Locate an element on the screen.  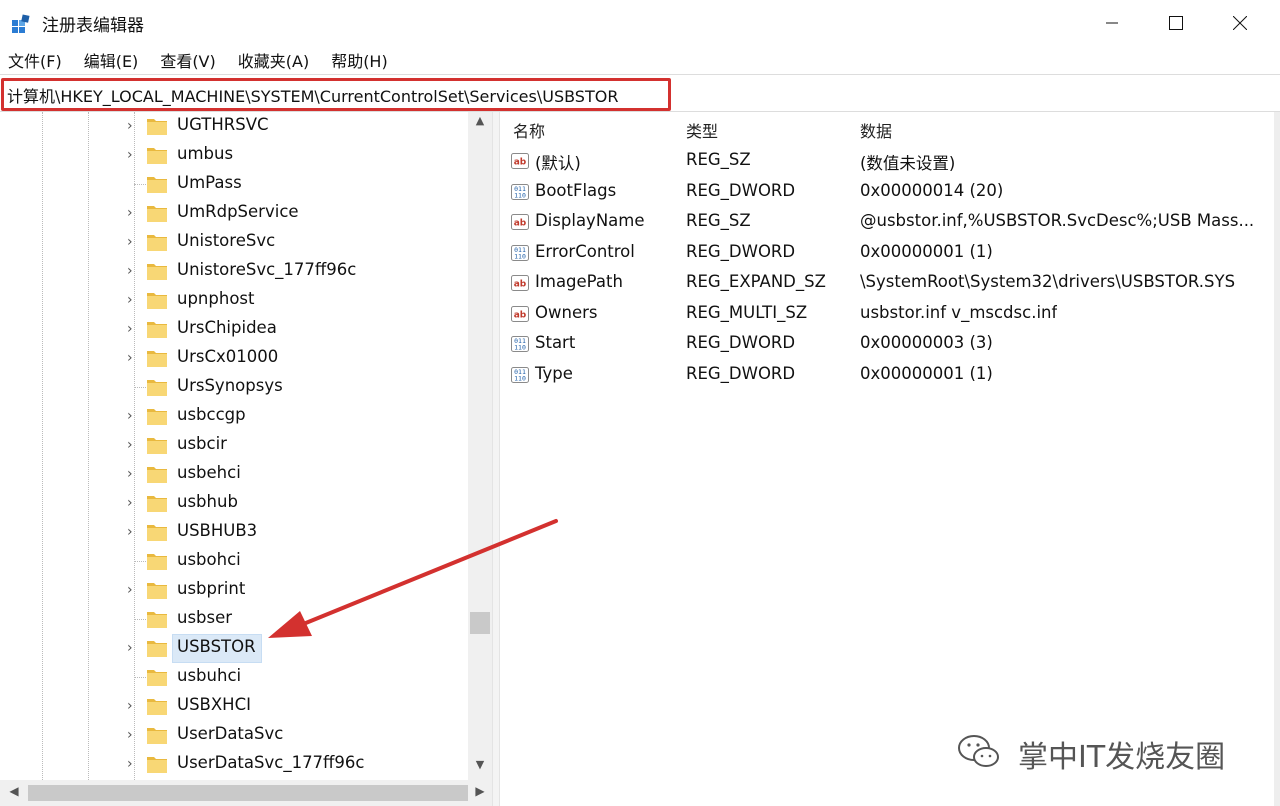
tree-item-label: usbuhci is located at coordinates (209, 675).